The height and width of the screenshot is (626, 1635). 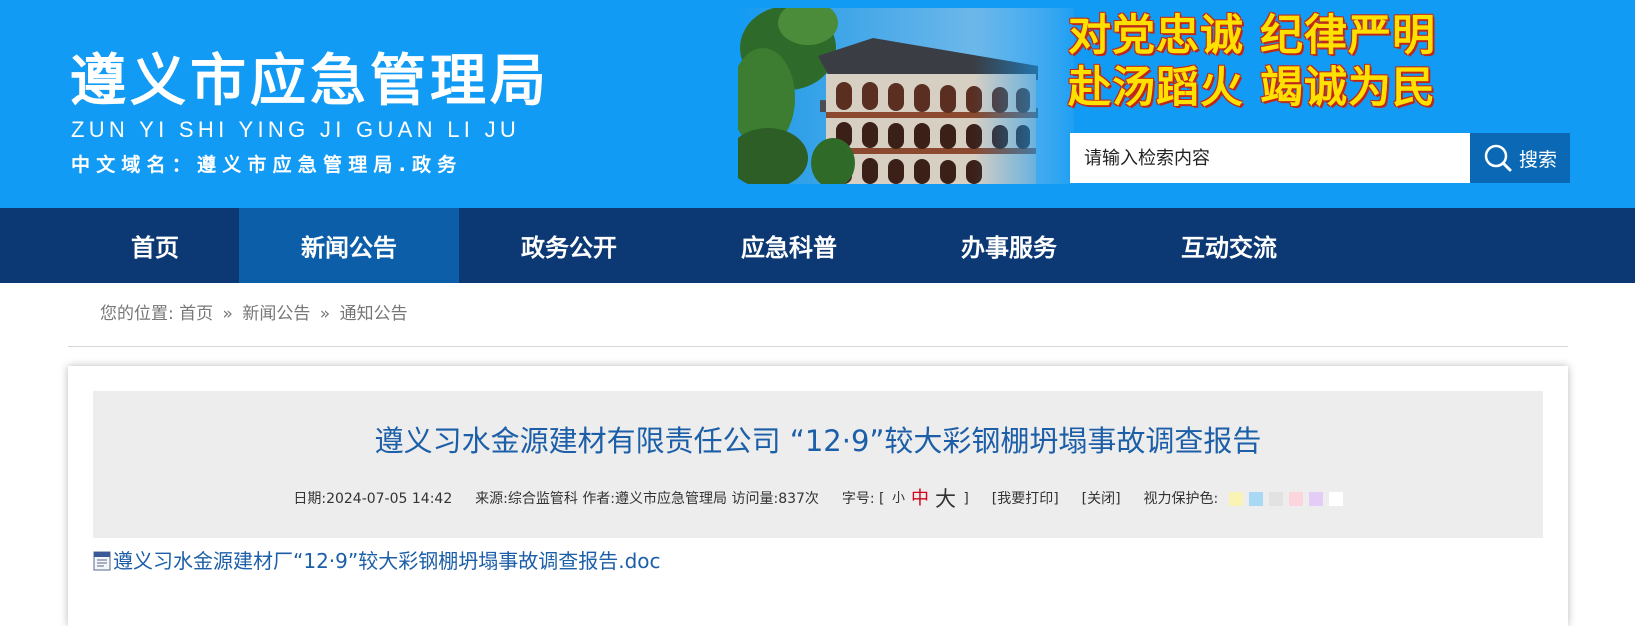 What do you see at coordinates (1498, 158) in the screenshot?
I see `search-icon` at bounding box center [1498, 158].